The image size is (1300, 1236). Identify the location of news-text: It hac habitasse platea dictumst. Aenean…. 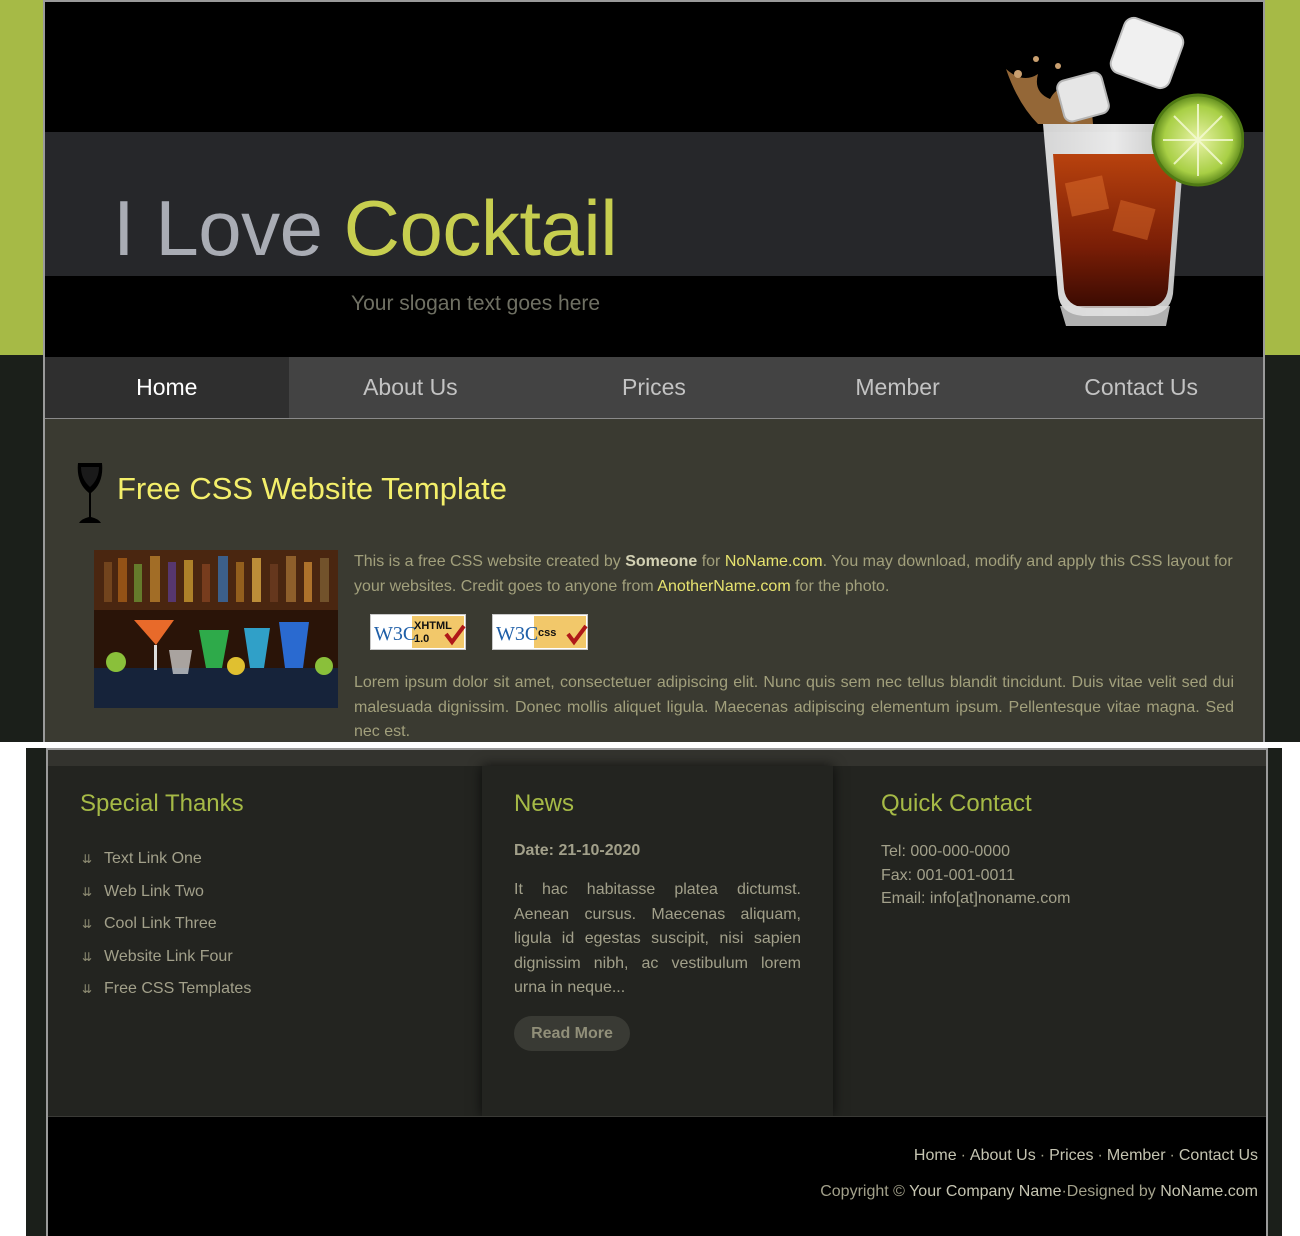
(657, 938).